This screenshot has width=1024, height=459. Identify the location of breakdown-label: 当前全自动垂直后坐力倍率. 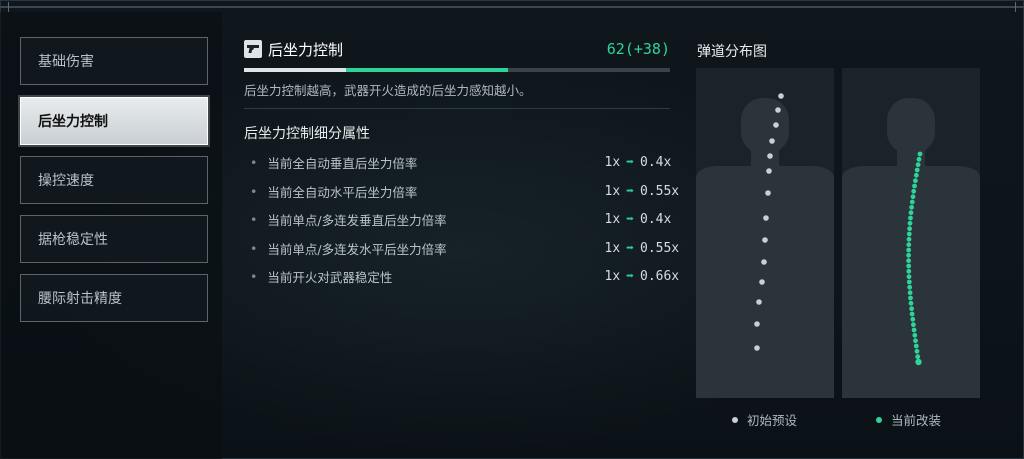
(342, 163).